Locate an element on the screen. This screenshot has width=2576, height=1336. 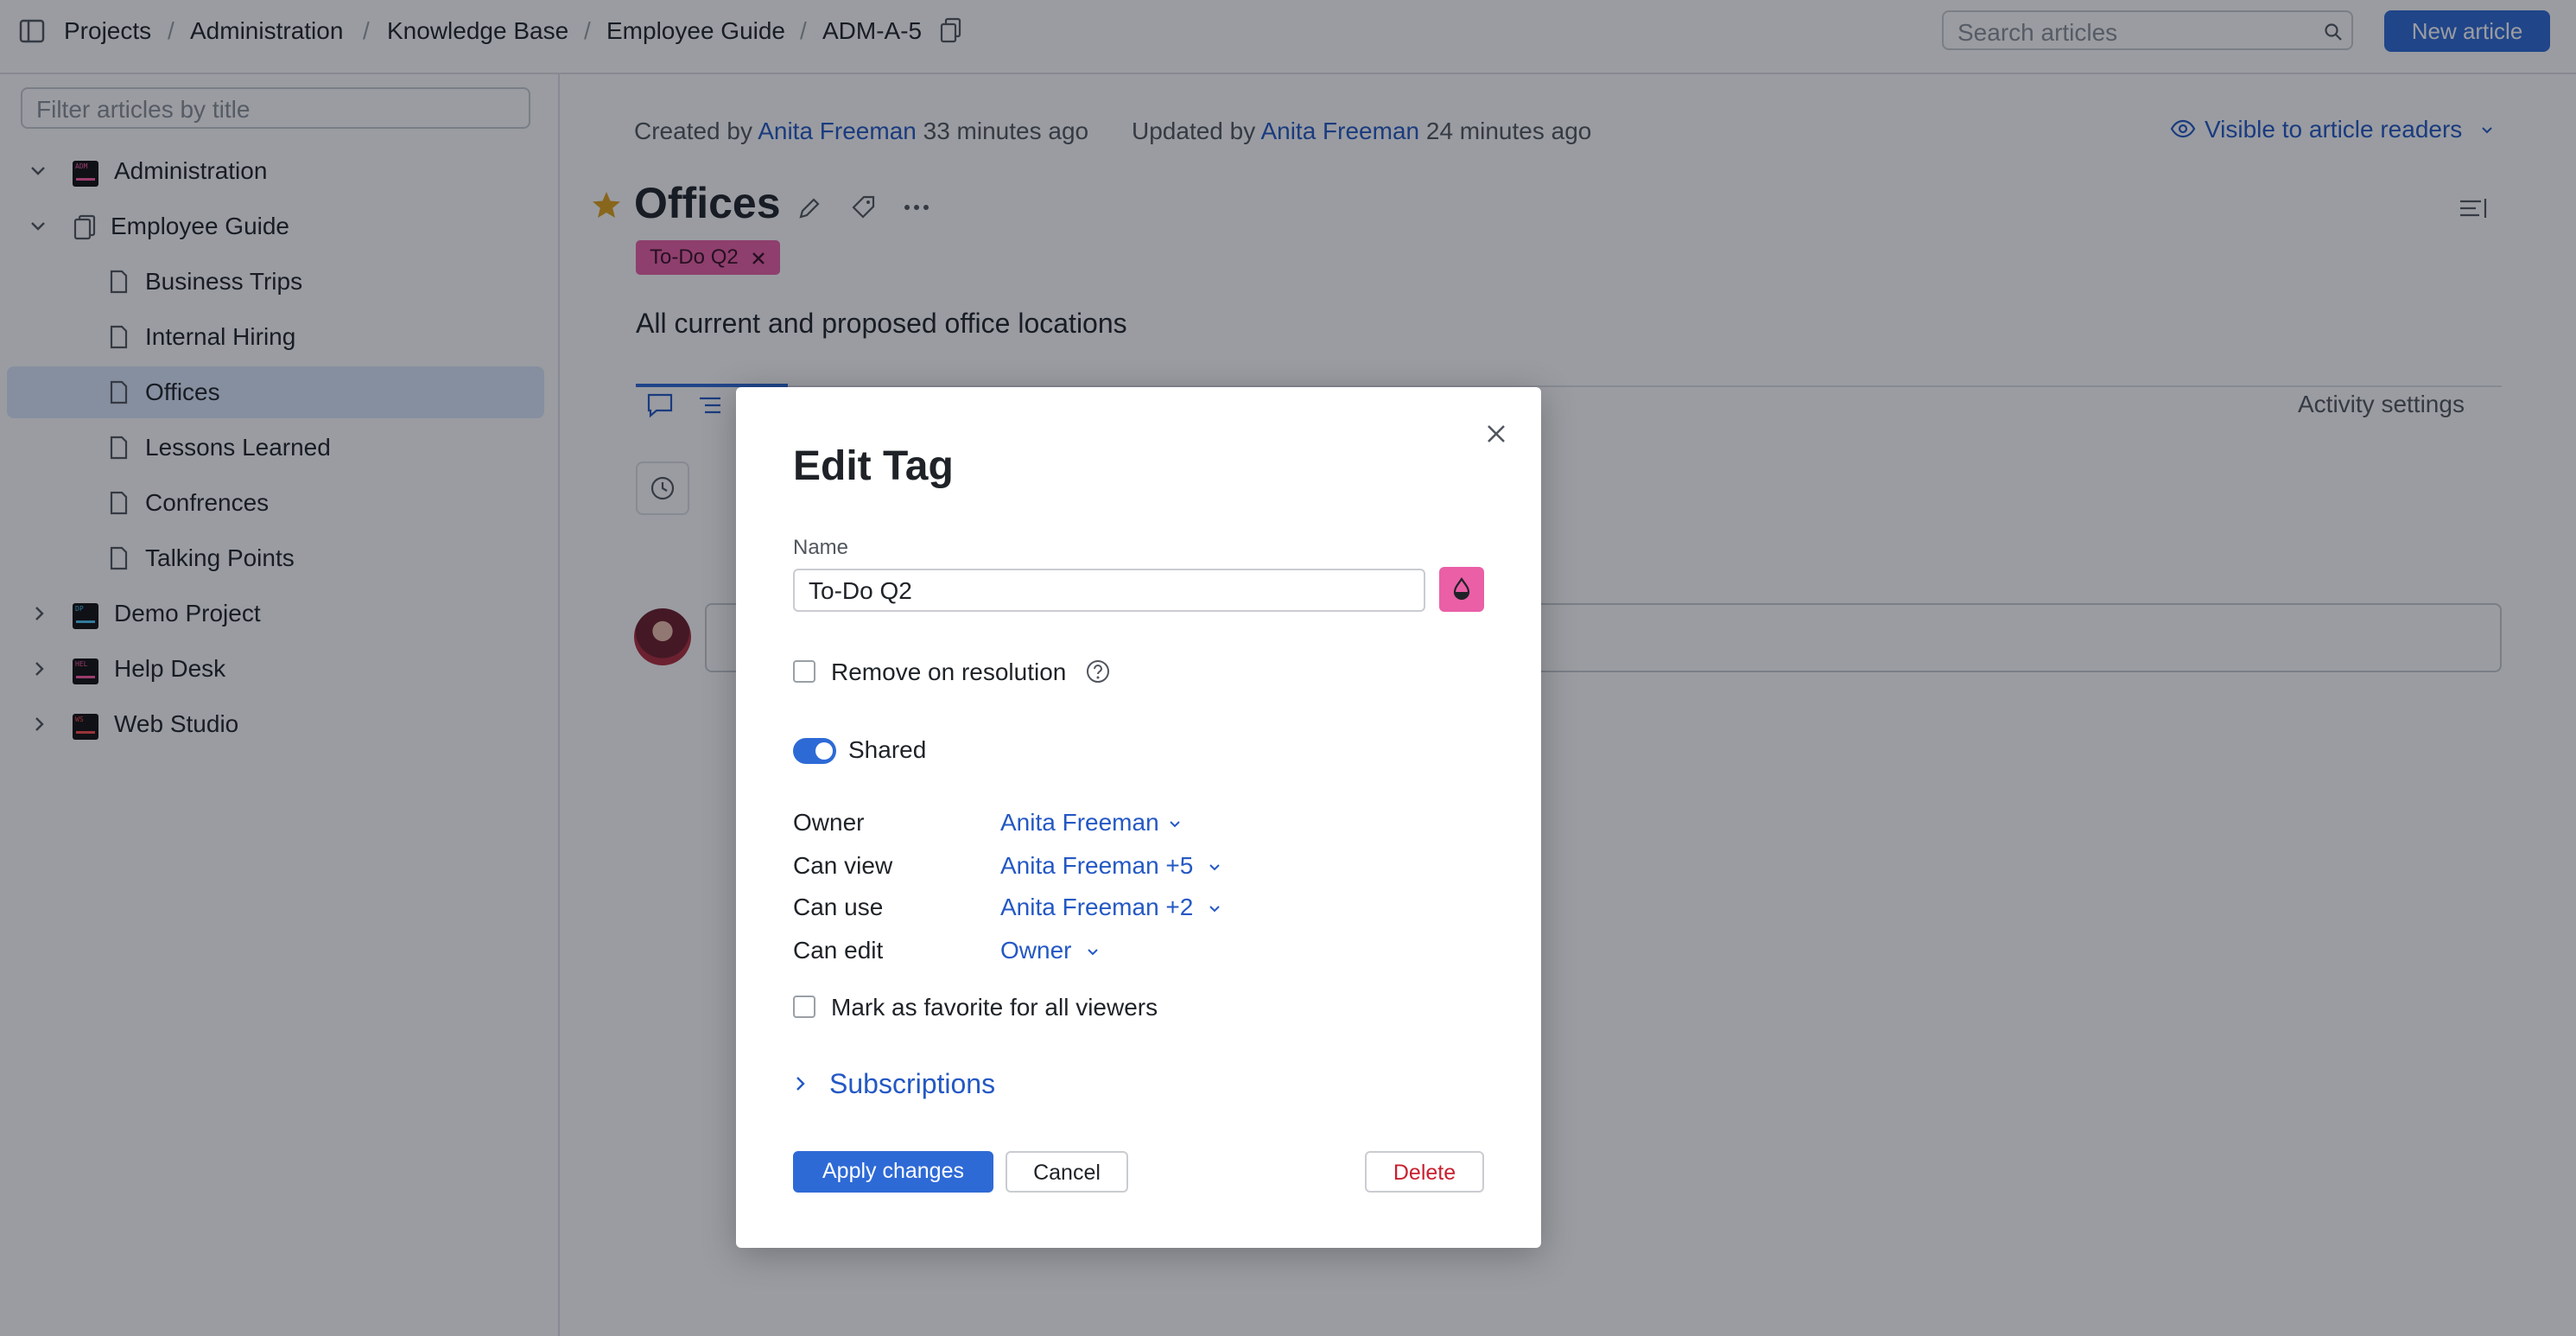
can-edit-value: Owner is located at coordinates (1036, 950).